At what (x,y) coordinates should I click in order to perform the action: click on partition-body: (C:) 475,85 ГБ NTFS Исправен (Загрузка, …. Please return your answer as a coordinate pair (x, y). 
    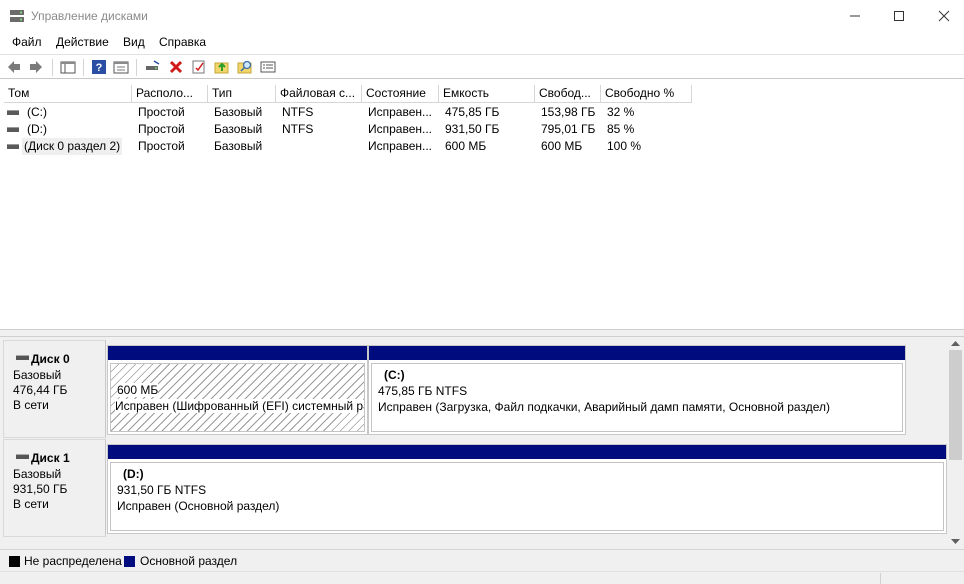
    Looking at the image, I should click on (637, 397).